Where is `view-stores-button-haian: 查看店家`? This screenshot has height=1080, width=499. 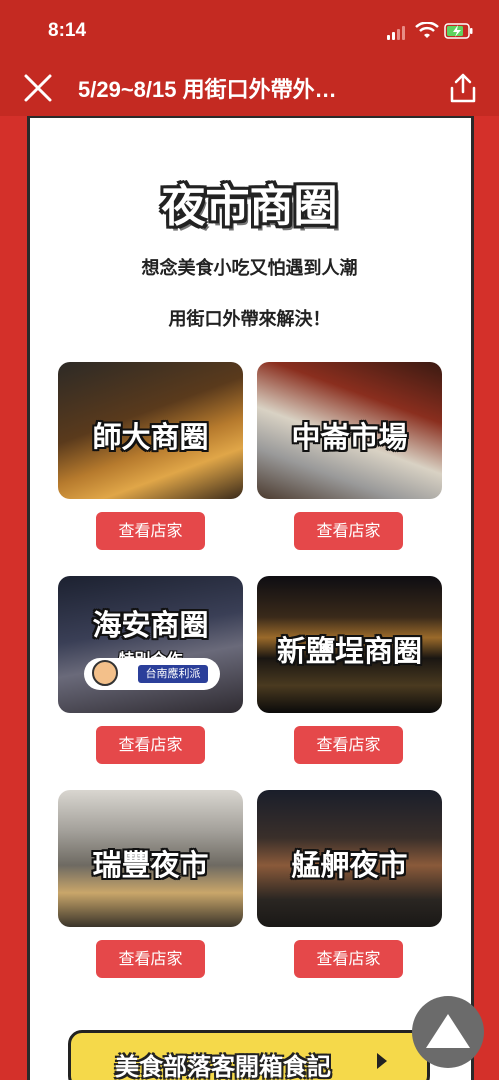 view-stores-button-haian: 查看店家 is located at coordinates (150, 745).